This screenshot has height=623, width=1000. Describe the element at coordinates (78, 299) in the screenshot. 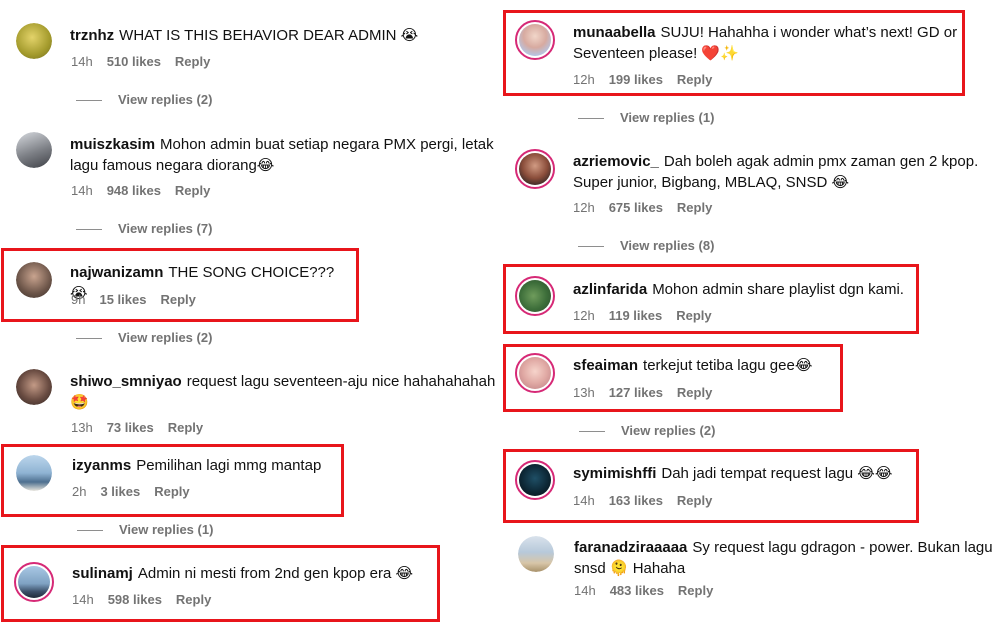

I see `comment-time: 9h` at that location.